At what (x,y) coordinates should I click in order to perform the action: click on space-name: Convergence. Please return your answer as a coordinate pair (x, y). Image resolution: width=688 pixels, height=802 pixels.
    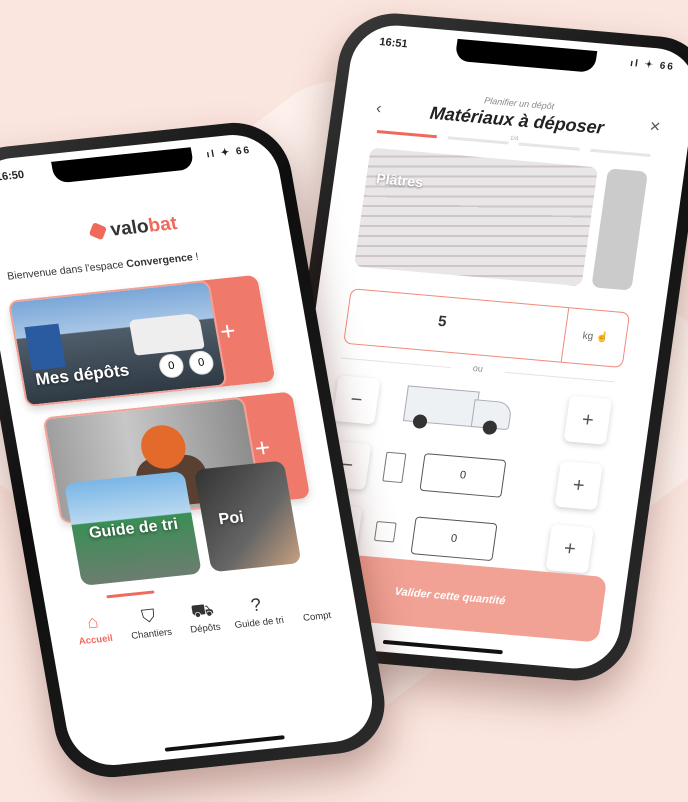
    Looking at the image, I should click on (159, 261).